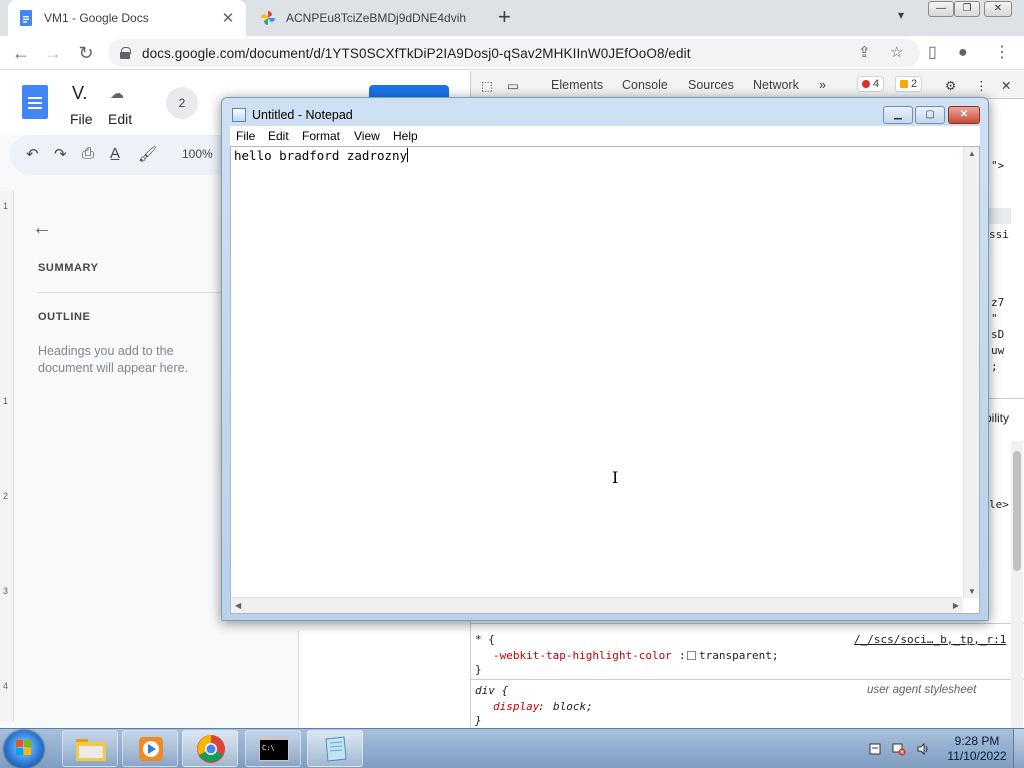 This screenshot has height=768, width=1024. What do you see at coordinates (335, 748) in the screenshot?
I see `taskbar-notepad` at bounding box center [335, 748].